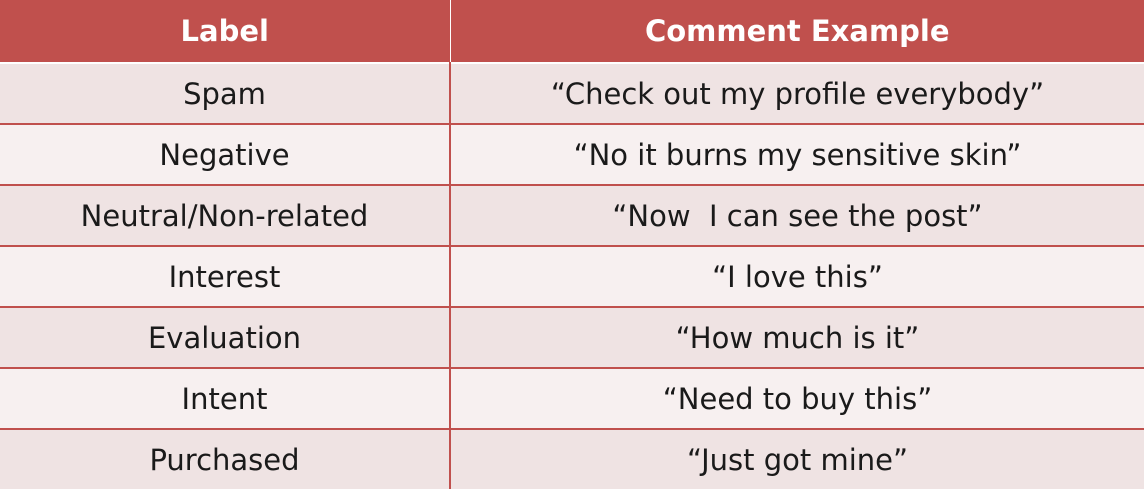  What do you see at coordinates (797, 215) in the screenshot?
I see `comment-cell: “Now I can see the post”` at bounding box center [797, 215].